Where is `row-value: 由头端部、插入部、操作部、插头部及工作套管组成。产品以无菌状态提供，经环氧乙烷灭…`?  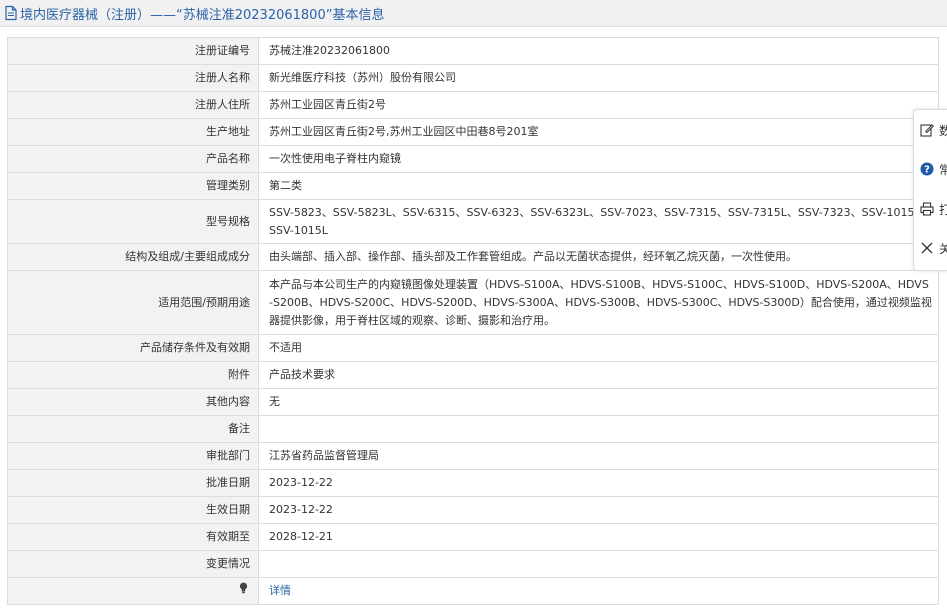 row-value: 由头端部、插入部、操作部、插头部及工作套管组成。产品以无菌状态提供，经环氧乙烷灭… is located at coordinates (598, 257).